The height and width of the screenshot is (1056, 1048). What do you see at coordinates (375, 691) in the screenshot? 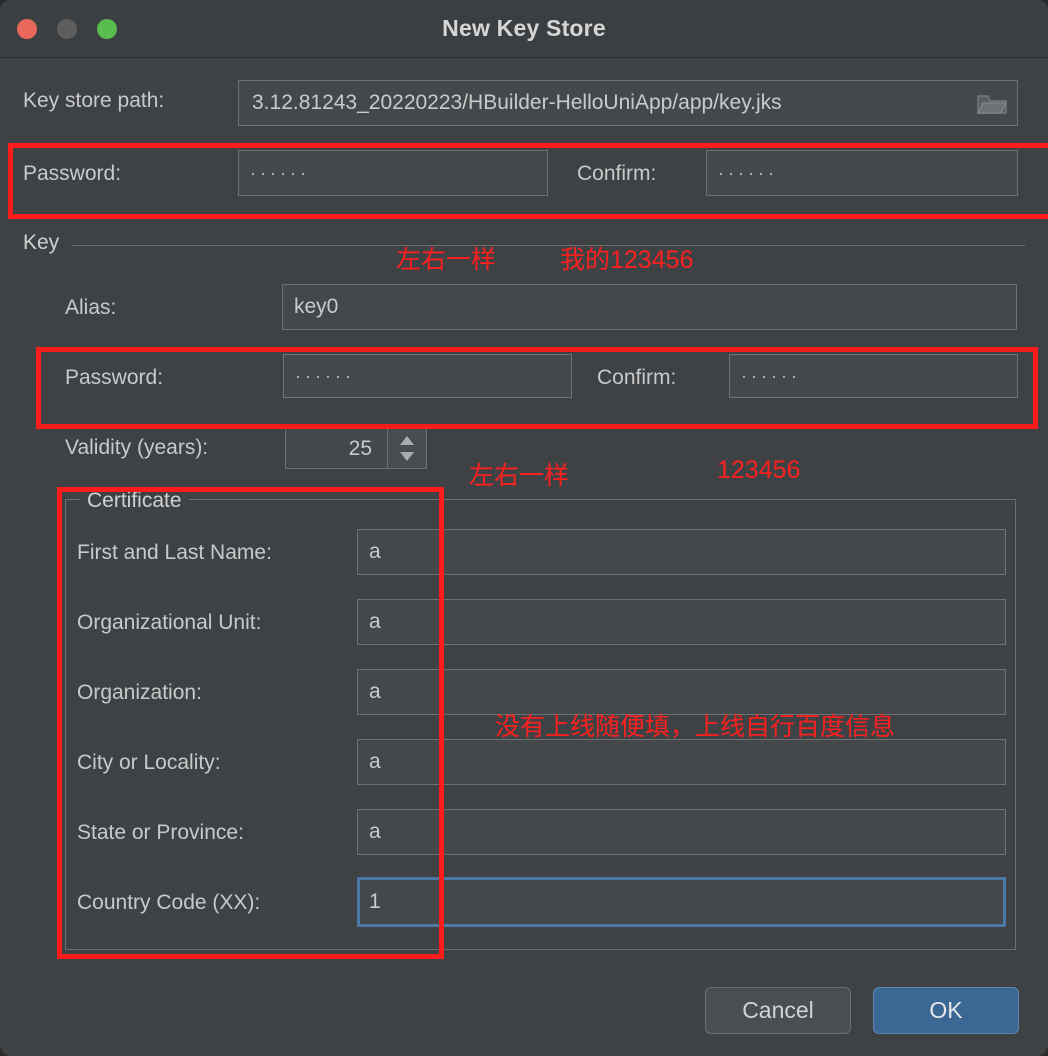
I see `cert-field-value-2: a` at bounding box center [375, 691].